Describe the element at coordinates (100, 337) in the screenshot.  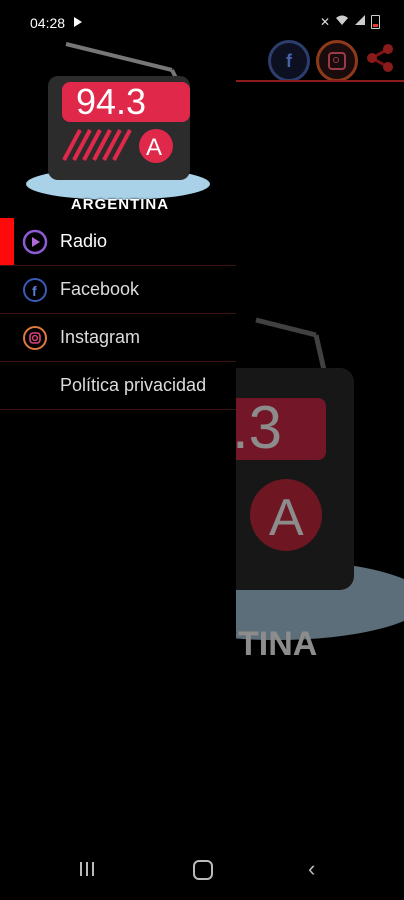
I see `menu-item-label: Instagram` at that location.